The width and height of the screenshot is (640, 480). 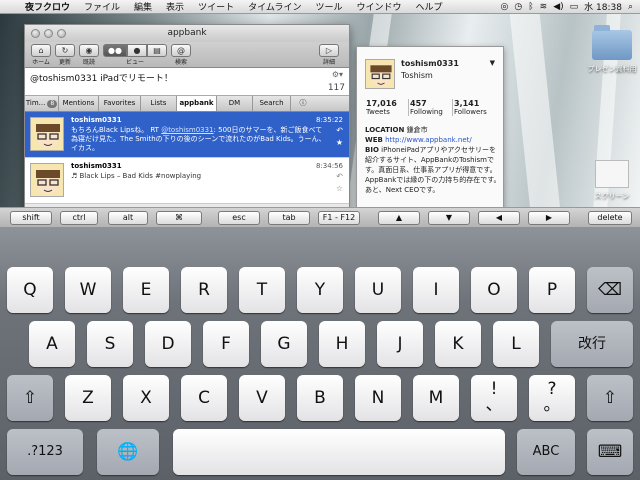 I want to click on menu-help: ヘルプ, so click(x=428, y=6).